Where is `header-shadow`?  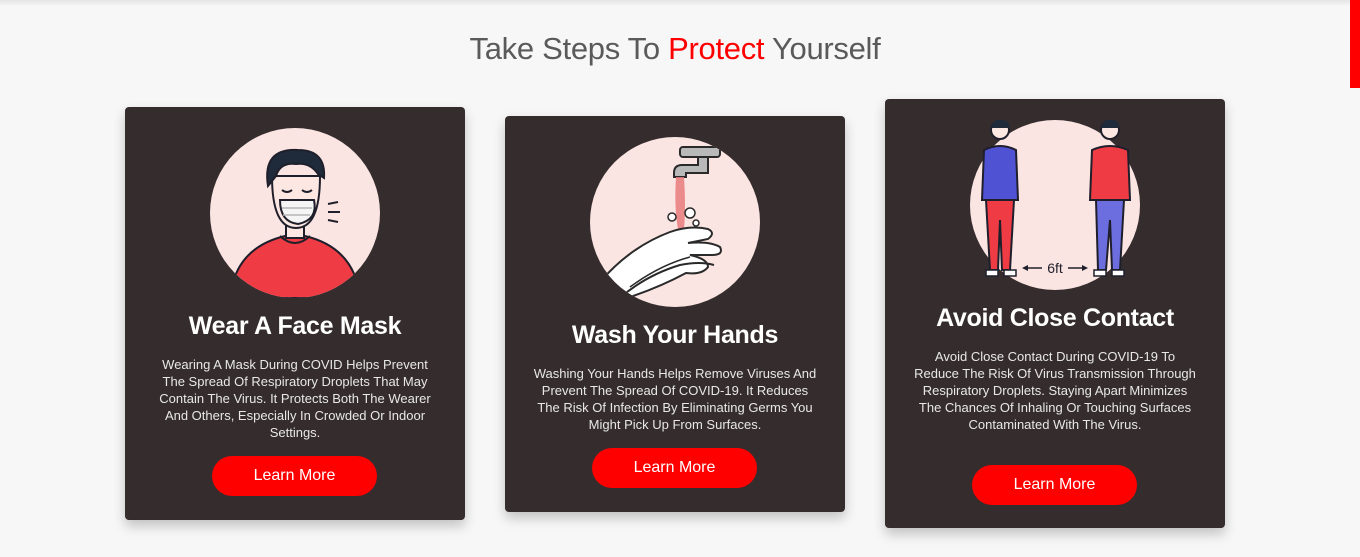 header-shadow is located at coordinates (675, 3).